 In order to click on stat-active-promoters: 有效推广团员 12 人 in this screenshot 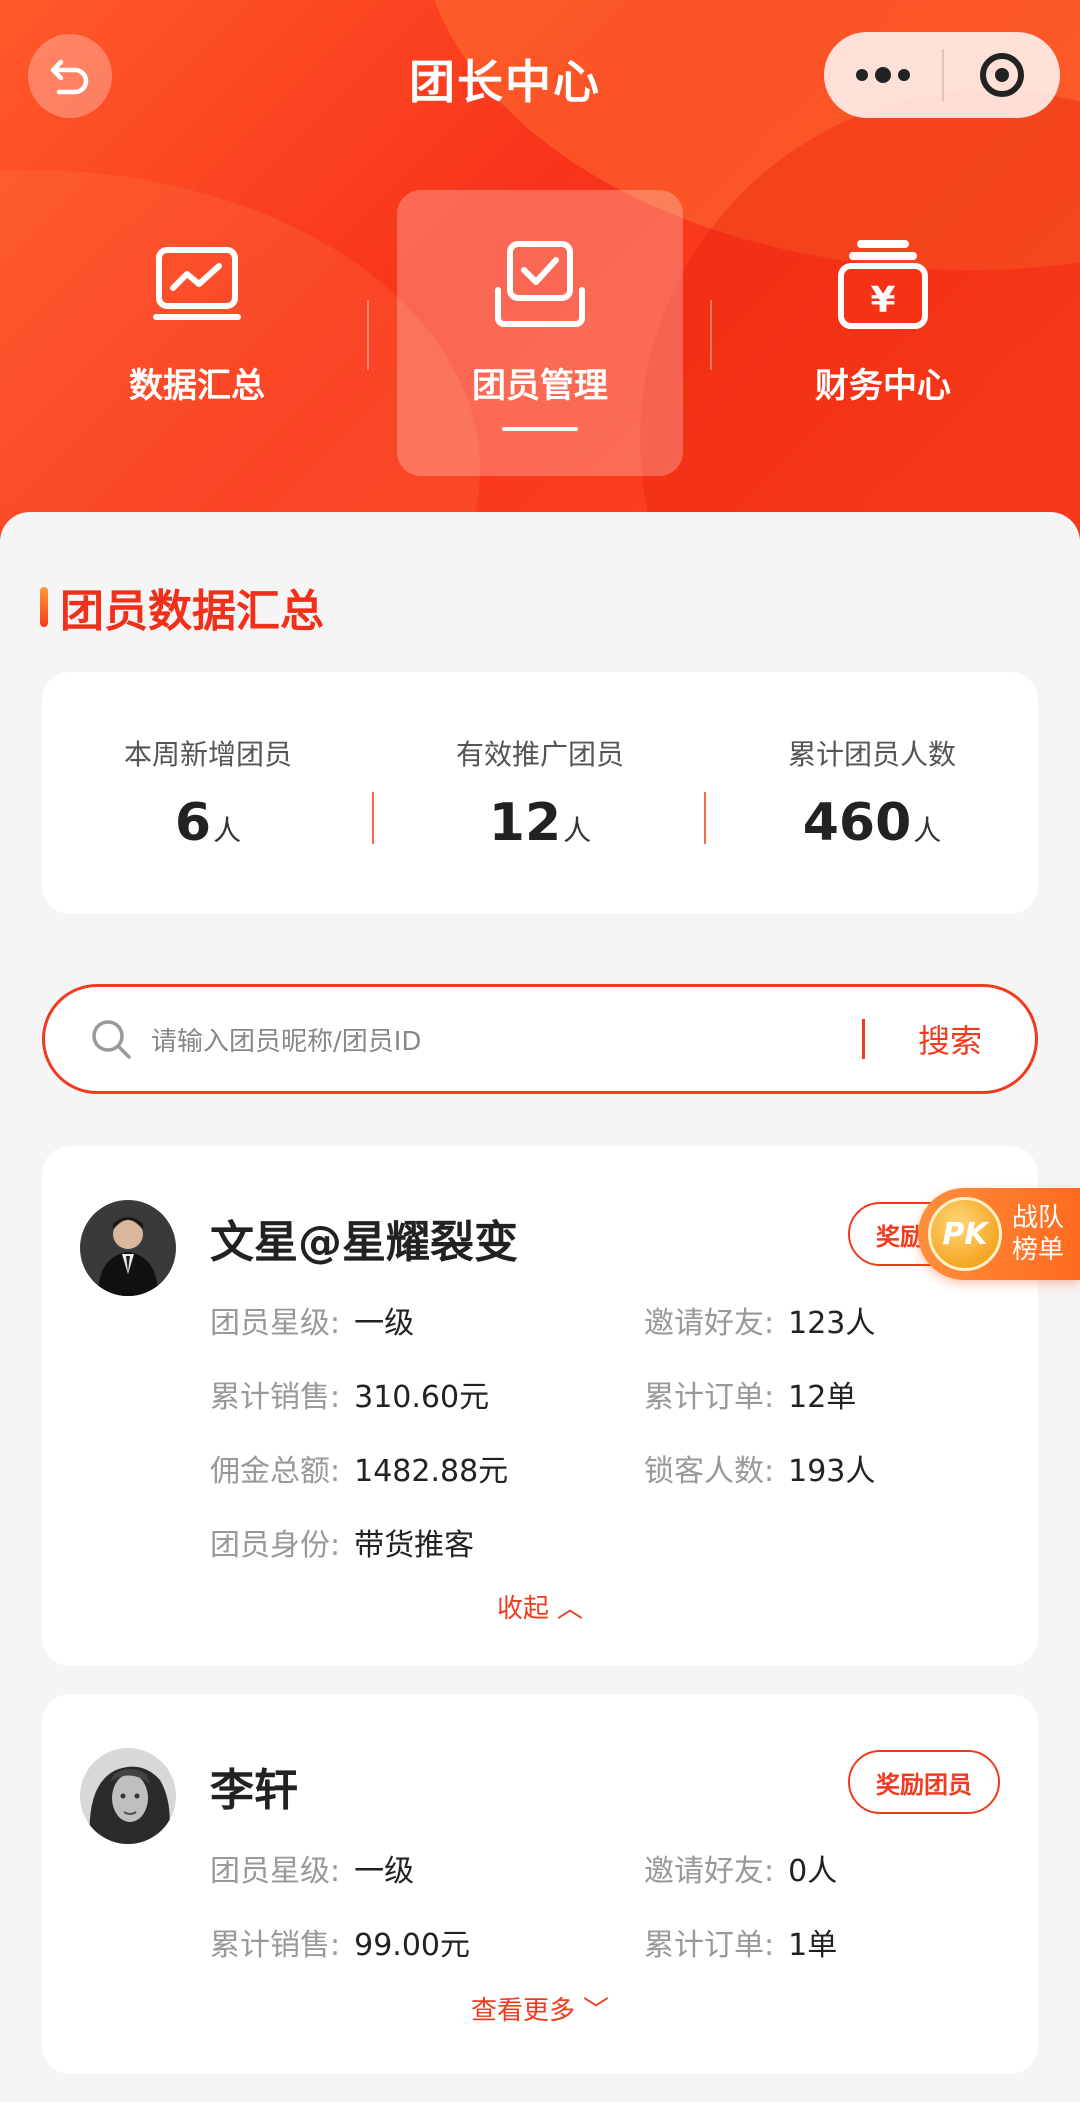, I will do `click(540, 793)`.